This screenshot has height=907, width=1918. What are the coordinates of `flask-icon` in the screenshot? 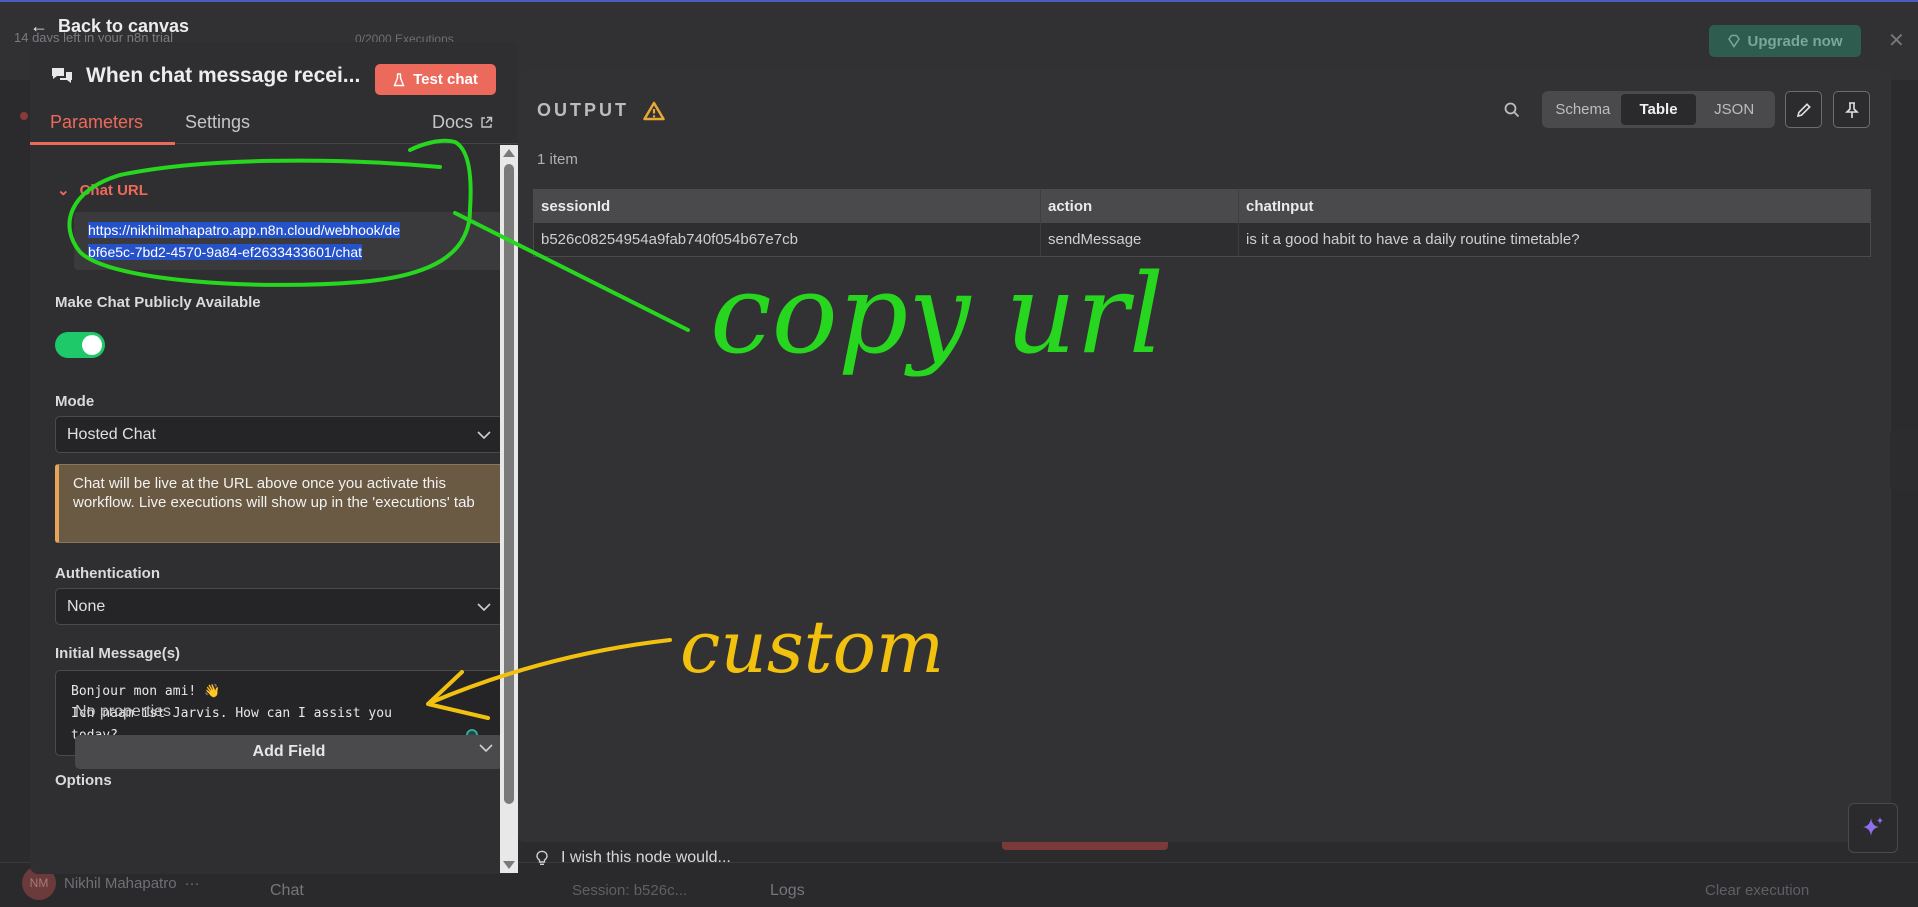 It's located at (399, 79).